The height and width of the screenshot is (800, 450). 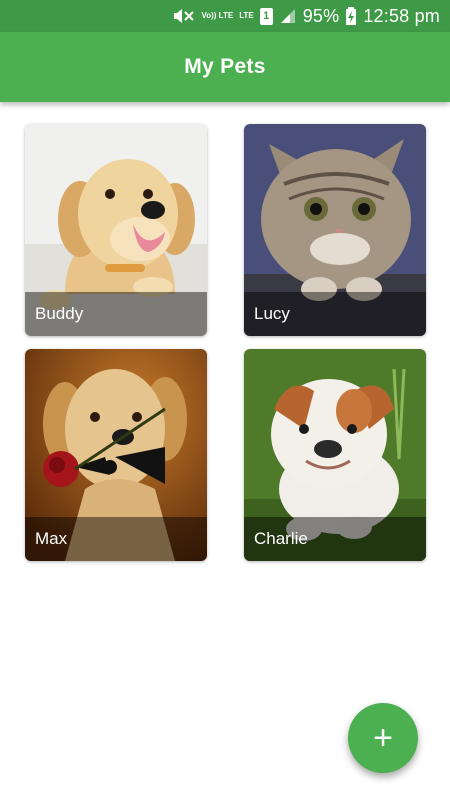 I want to click on sim-indicator: 1, so click(x=266, y=16).